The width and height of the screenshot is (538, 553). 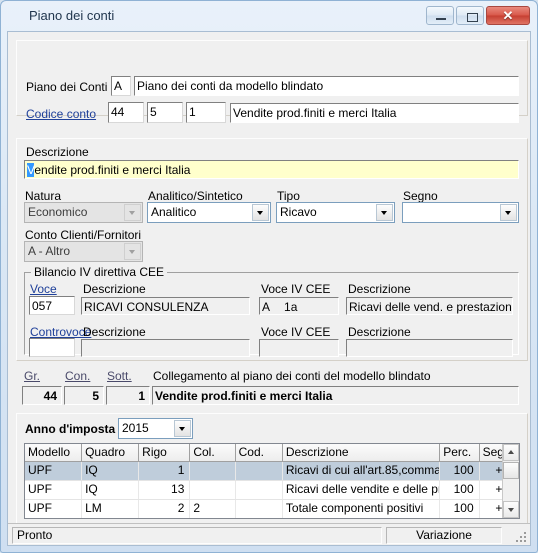 I want to click on controvoce-cee-label: Voce IV CEE, so click(x=296, y=332).